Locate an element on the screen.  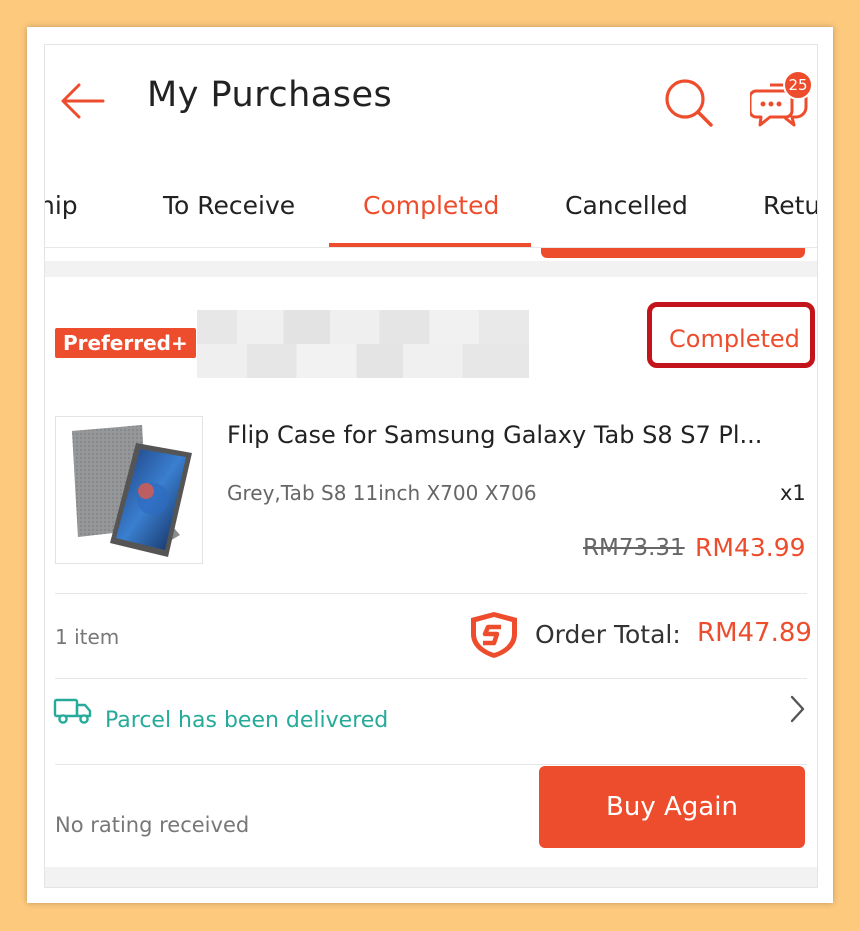
chat-unread-badge: 25 is located at coordinates (798, 85).